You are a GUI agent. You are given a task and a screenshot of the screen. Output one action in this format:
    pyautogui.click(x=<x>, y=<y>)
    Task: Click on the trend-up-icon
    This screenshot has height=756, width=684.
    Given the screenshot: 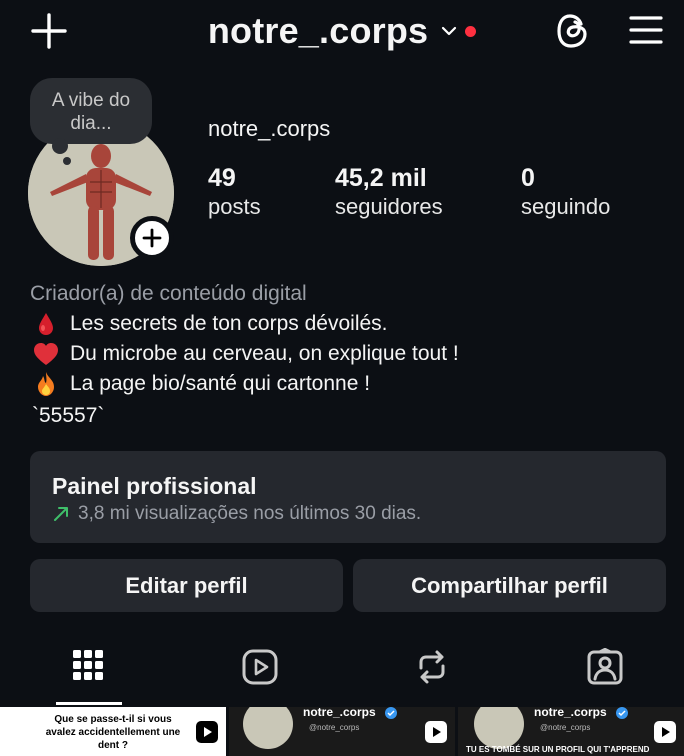 What is the action you would take?
    pyautogui.click(x=61, y=514)
    